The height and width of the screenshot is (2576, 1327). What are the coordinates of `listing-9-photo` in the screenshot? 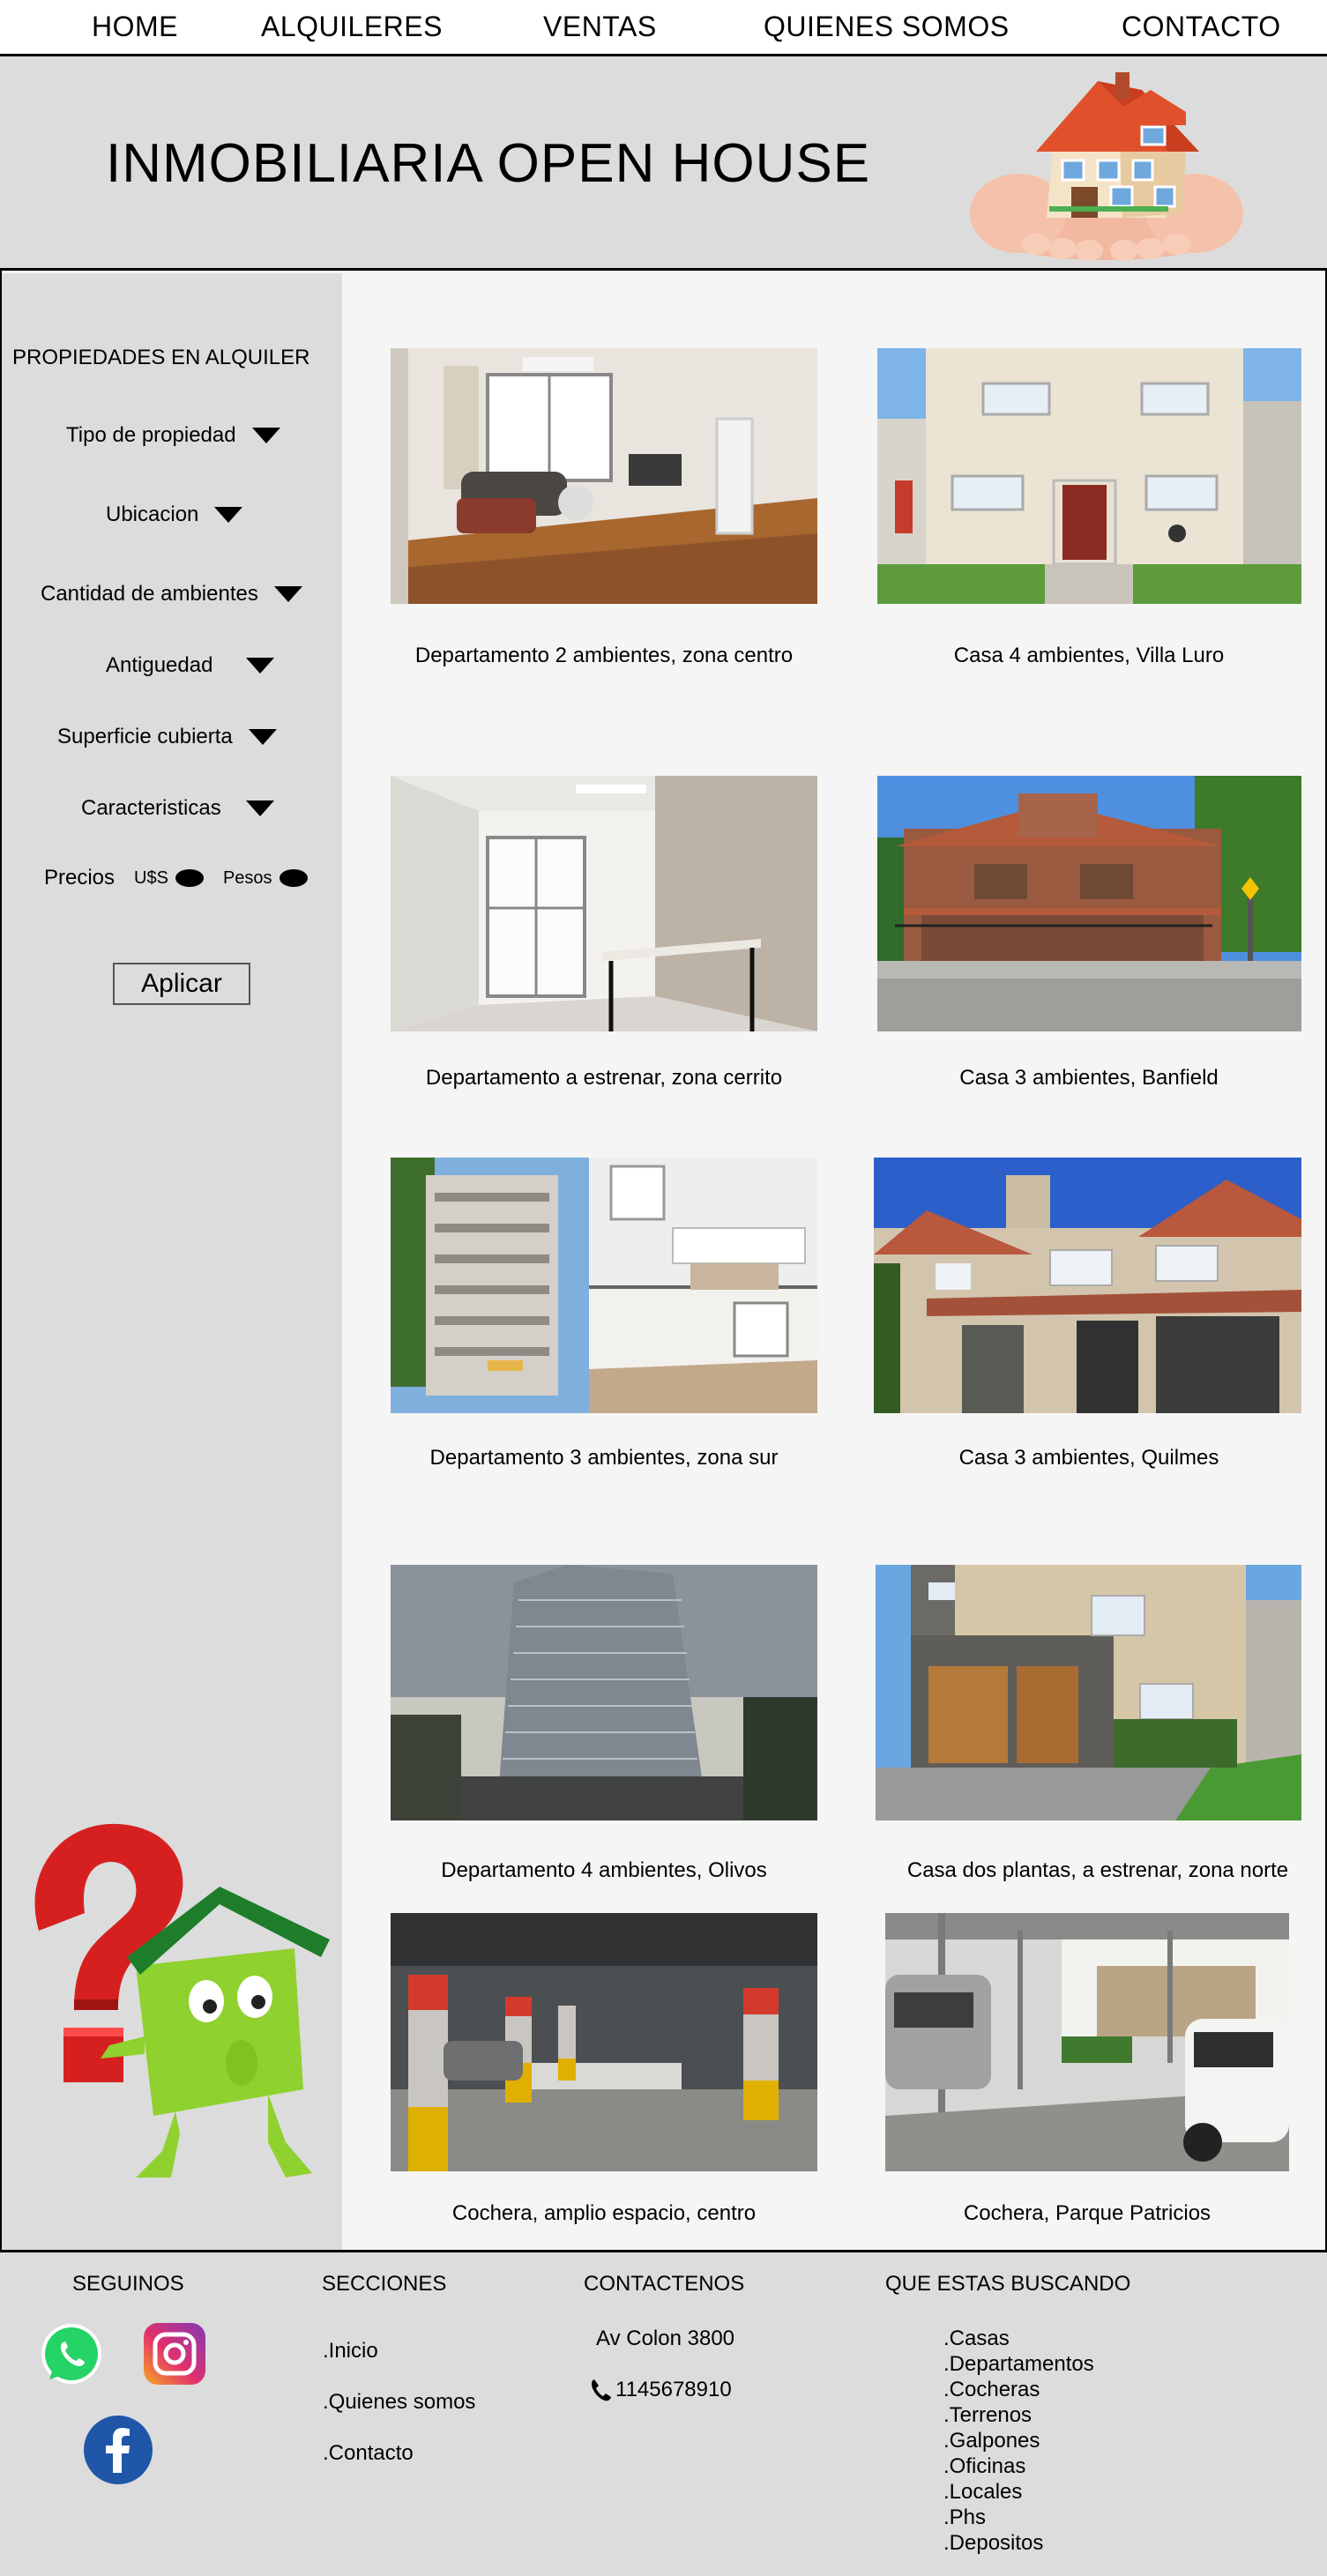 It's located at (604, 2042).